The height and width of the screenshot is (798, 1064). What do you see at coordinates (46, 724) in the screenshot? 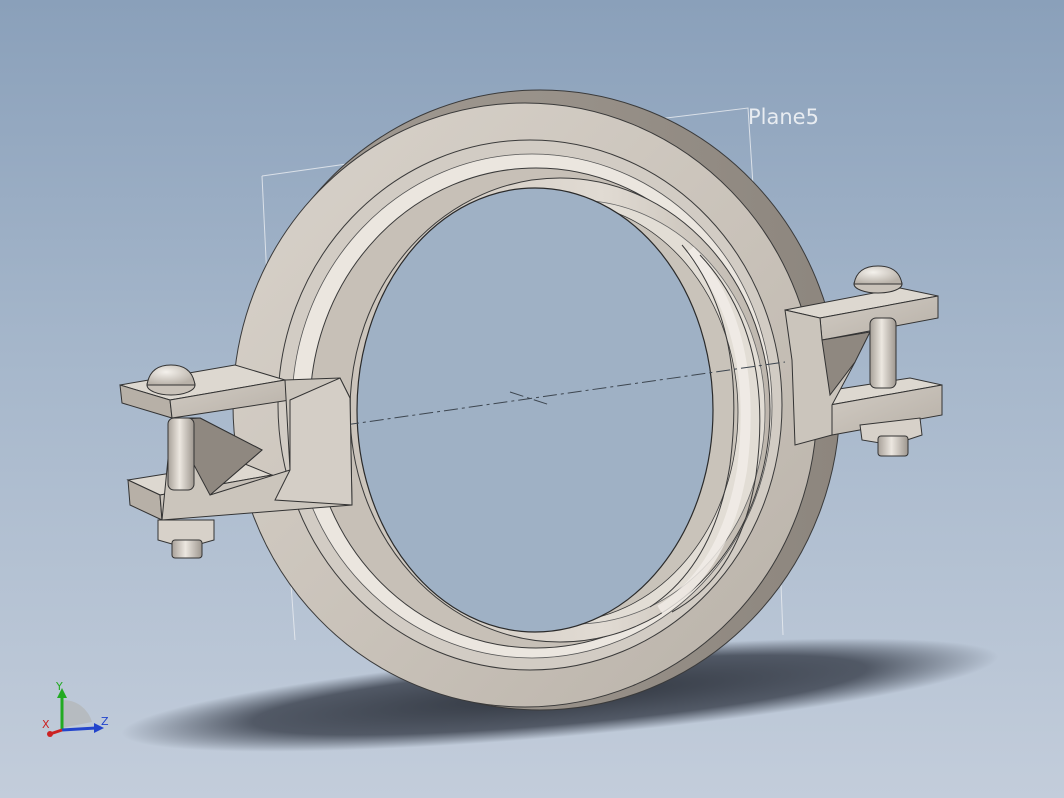
I see `triad-x-label: X` at bounding box center [46, 724].